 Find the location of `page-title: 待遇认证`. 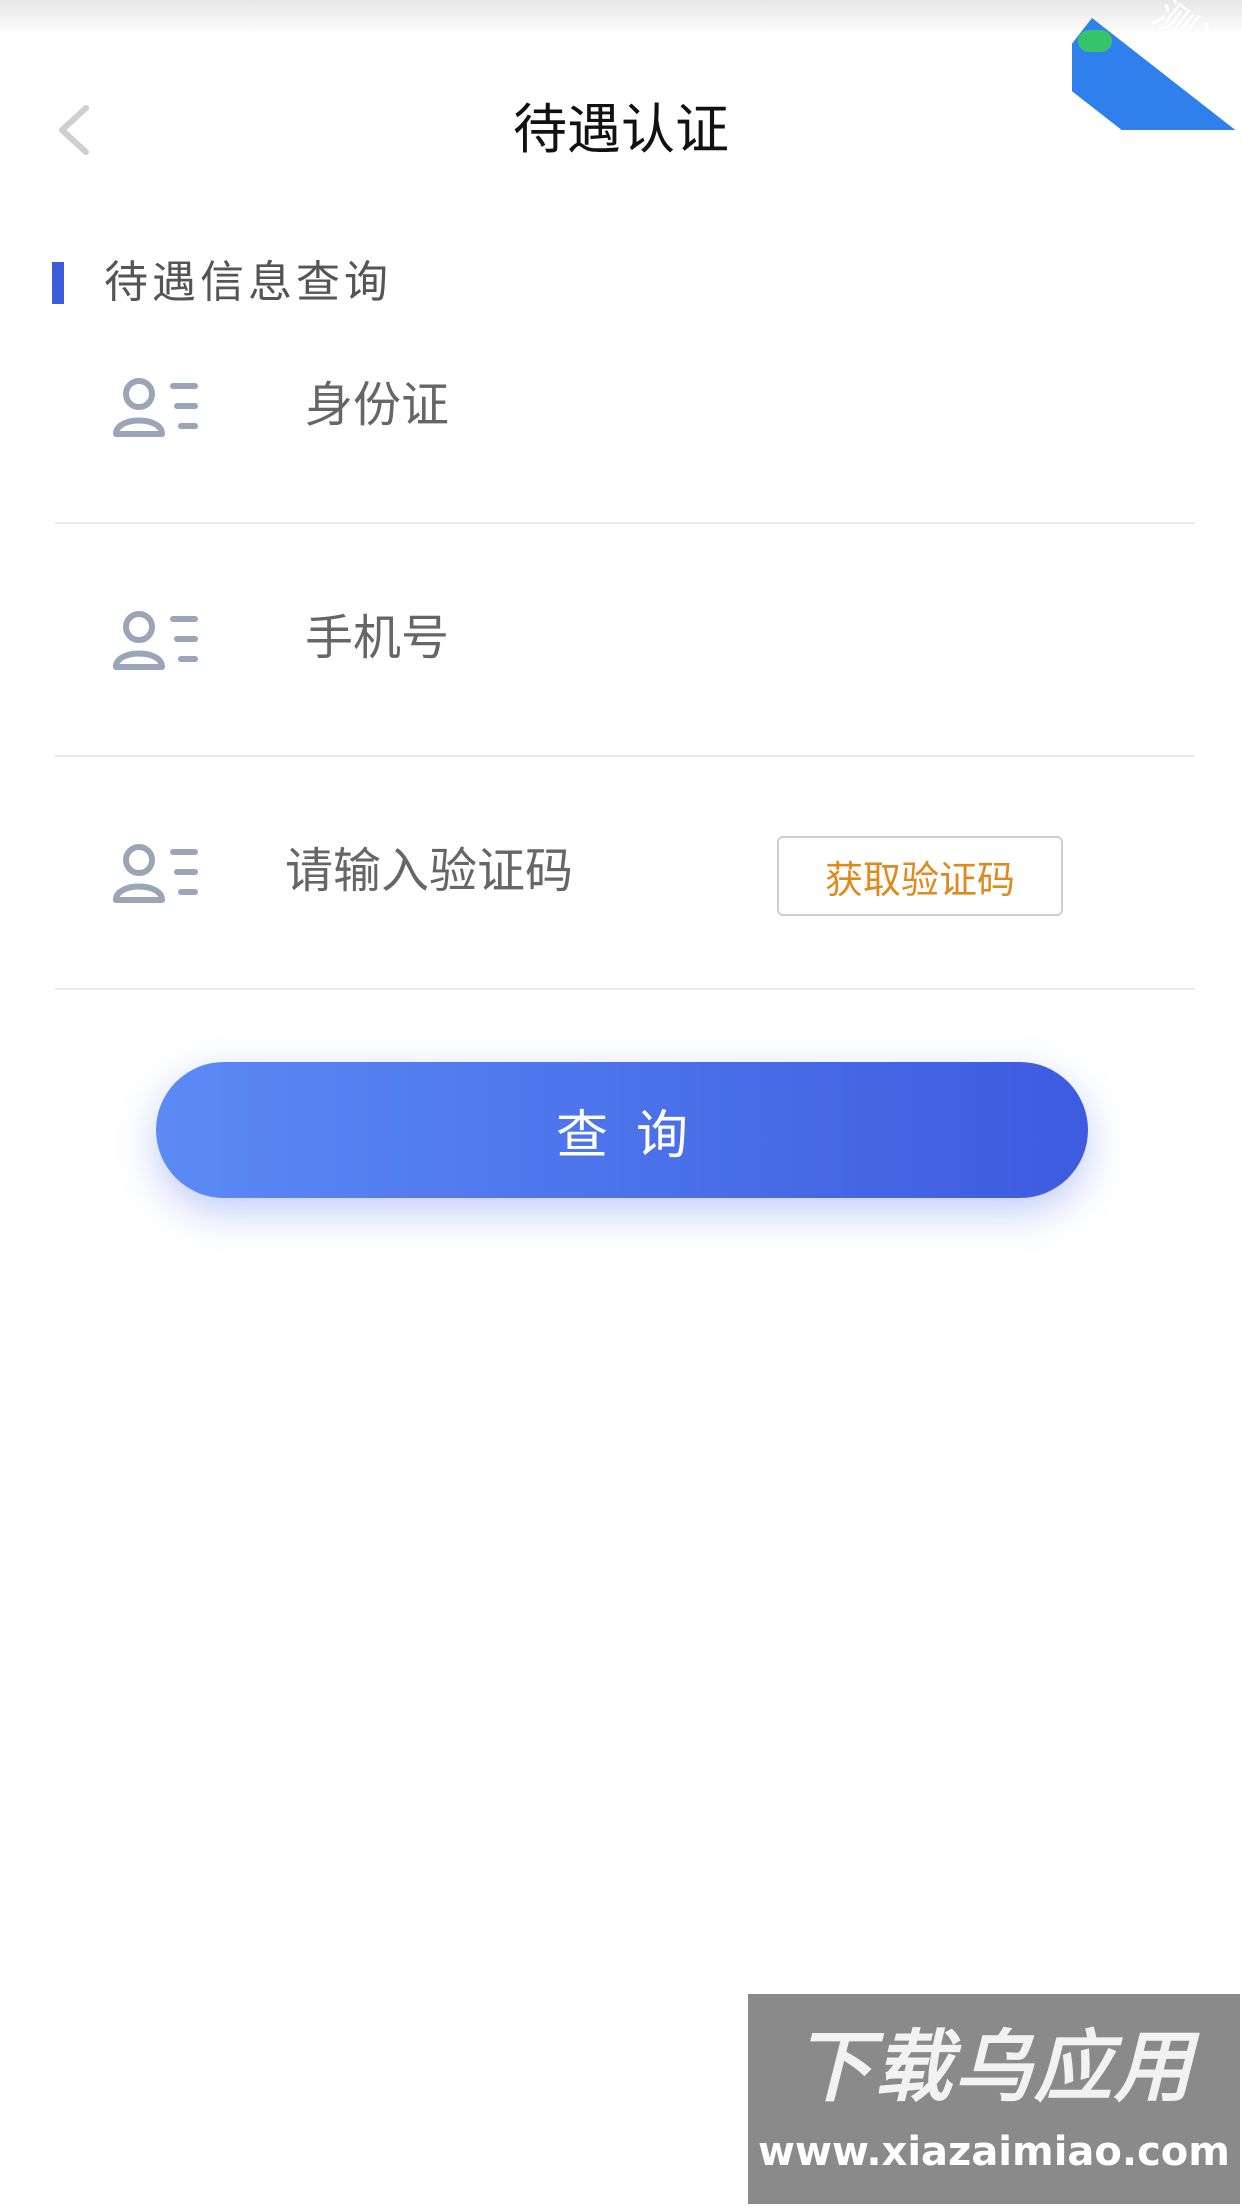

page-title: 待遇认证 is located at coordinates (621, 129).